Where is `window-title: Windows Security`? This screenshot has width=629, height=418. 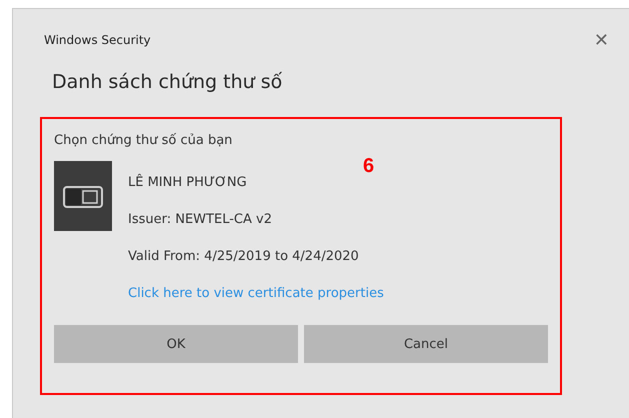 window-title: Windows Security is located at coordinates (97, 40).